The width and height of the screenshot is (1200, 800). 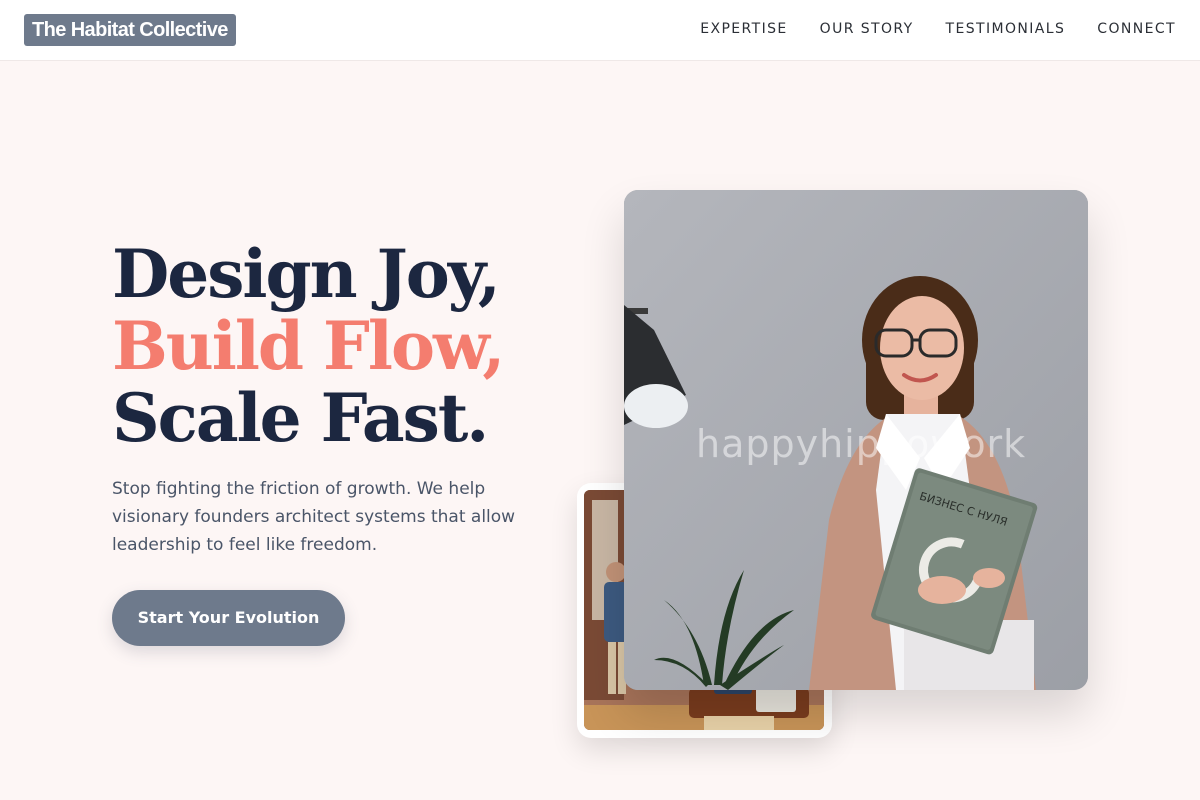 What do you see at coordinates (1006, 29) in the screenshot?
I see `nav-link-testimonials: TESTIMONIALS` at bounding box center [1006, 29].